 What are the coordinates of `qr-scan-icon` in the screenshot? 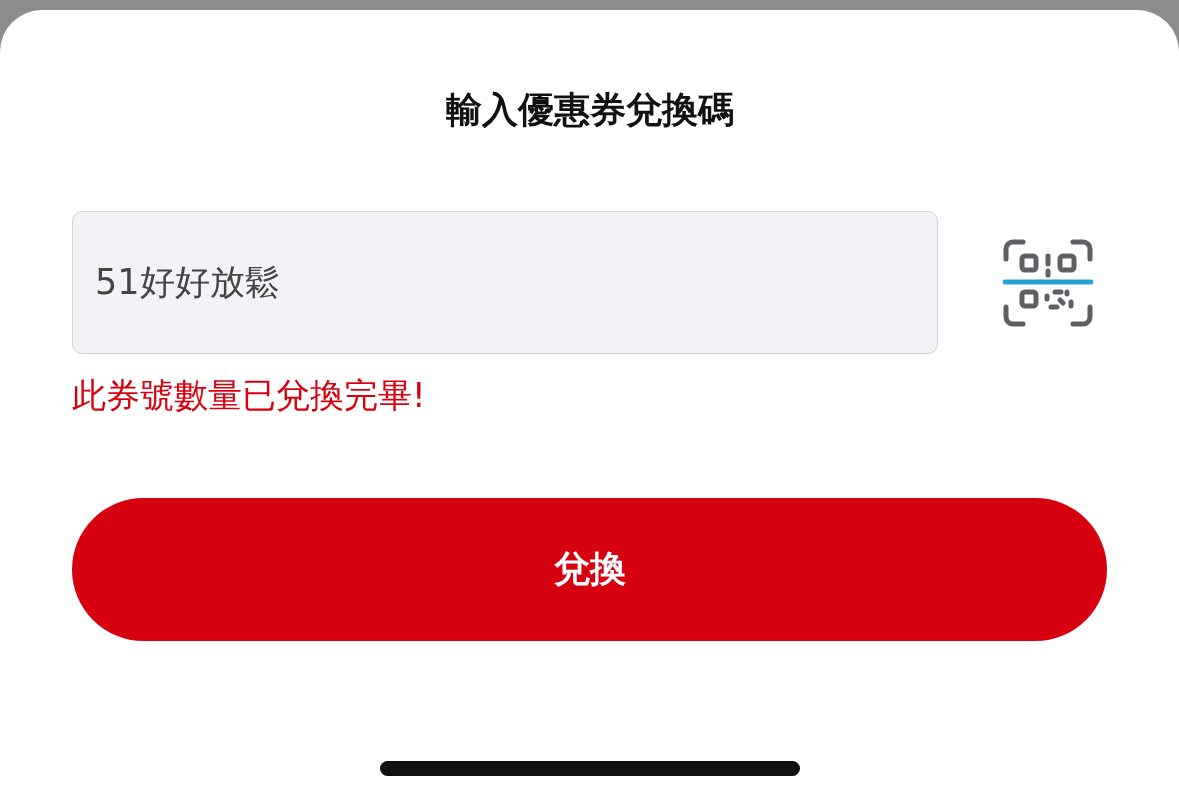 It's located at (1048, 282).